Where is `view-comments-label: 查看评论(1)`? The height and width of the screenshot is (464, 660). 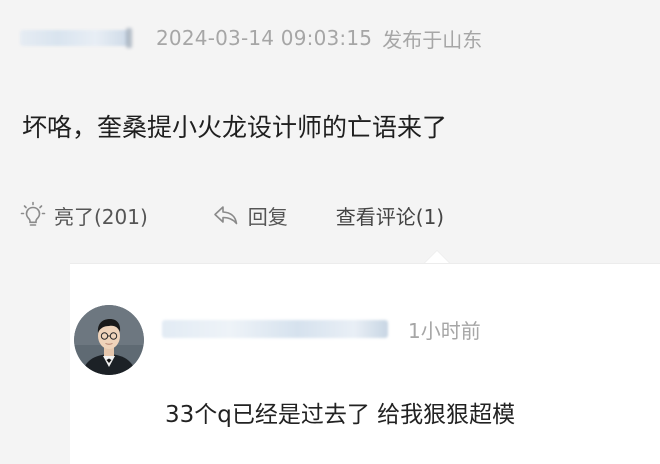 view-comments-label: 查看评论(1) is located at coordinates (390, 216).